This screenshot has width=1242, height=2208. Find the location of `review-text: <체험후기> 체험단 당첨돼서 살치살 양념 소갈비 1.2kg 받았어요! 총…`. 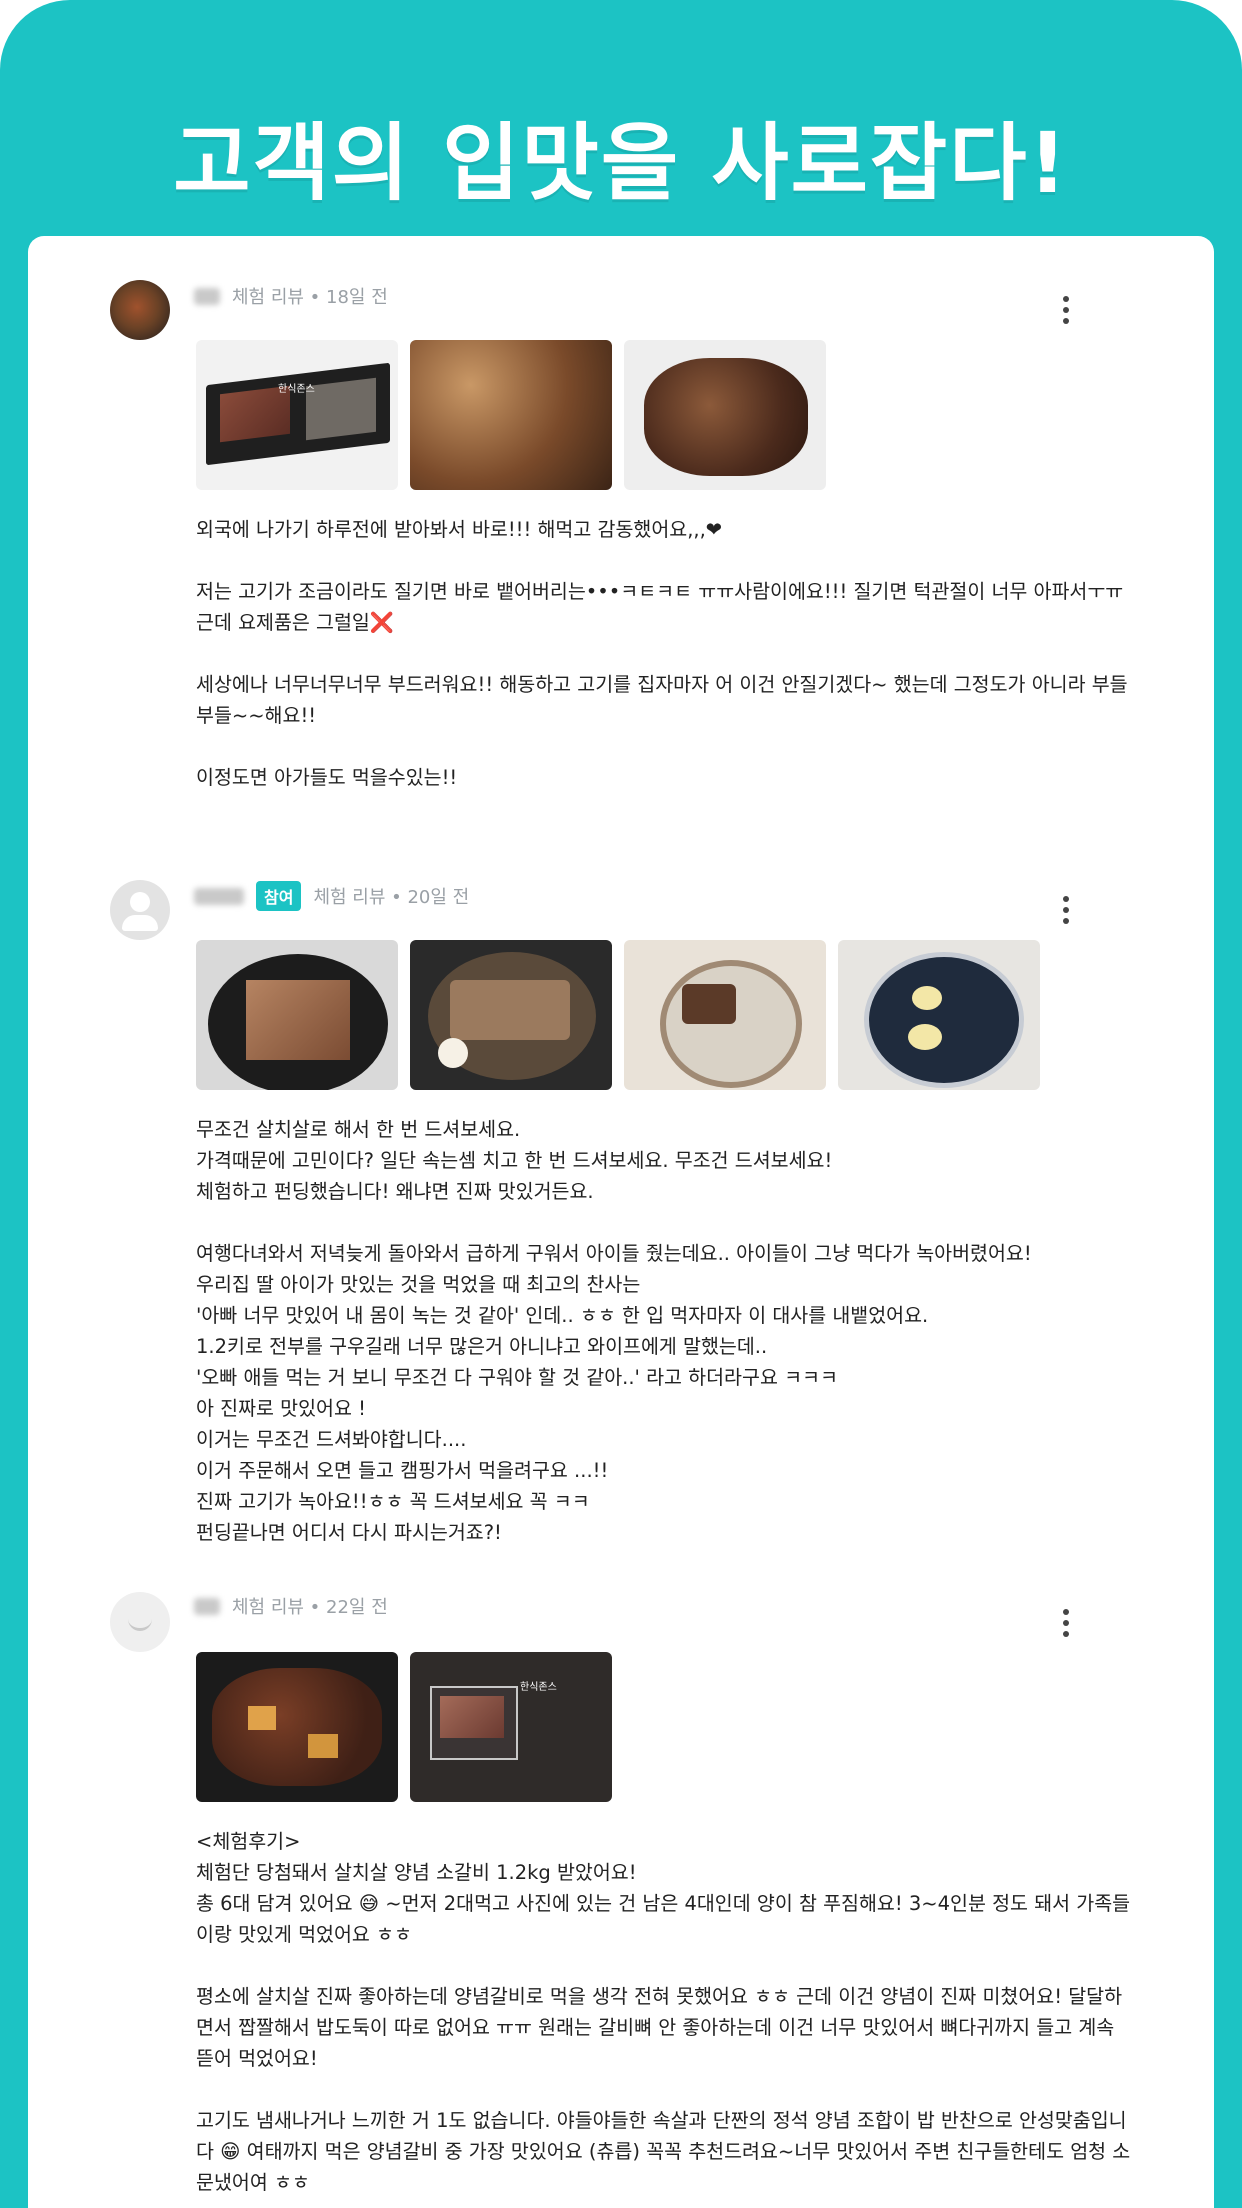

review-text: <체험후기> 체험단 당첨돼서 살치살 양념 소갈비 1.2kg 받았어요! 총… is located at coordinates (663, 2012).